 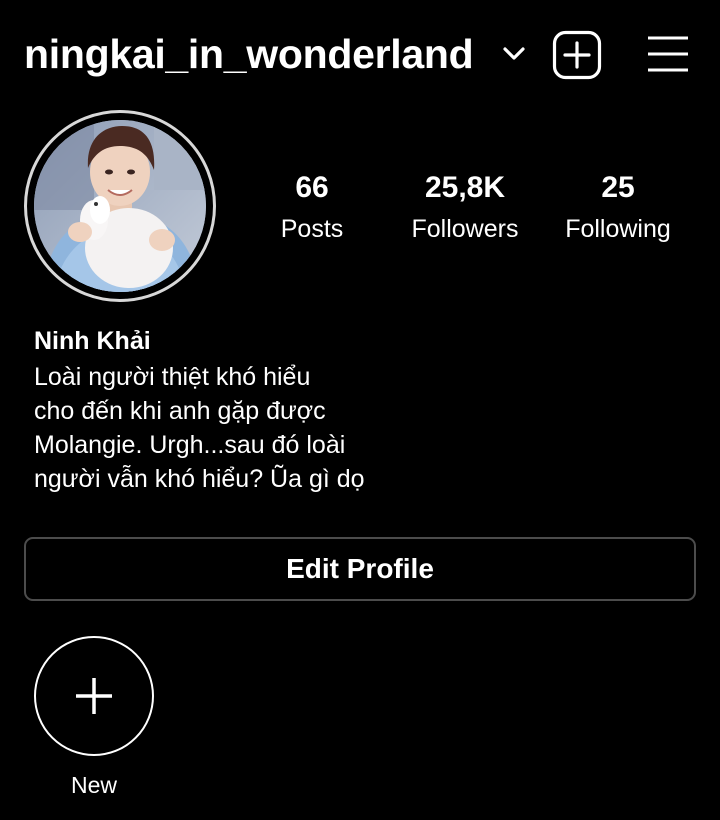 I want to click on bio-line: Molangie. Urgh...sau đó loài, so click(x=190, y=445).